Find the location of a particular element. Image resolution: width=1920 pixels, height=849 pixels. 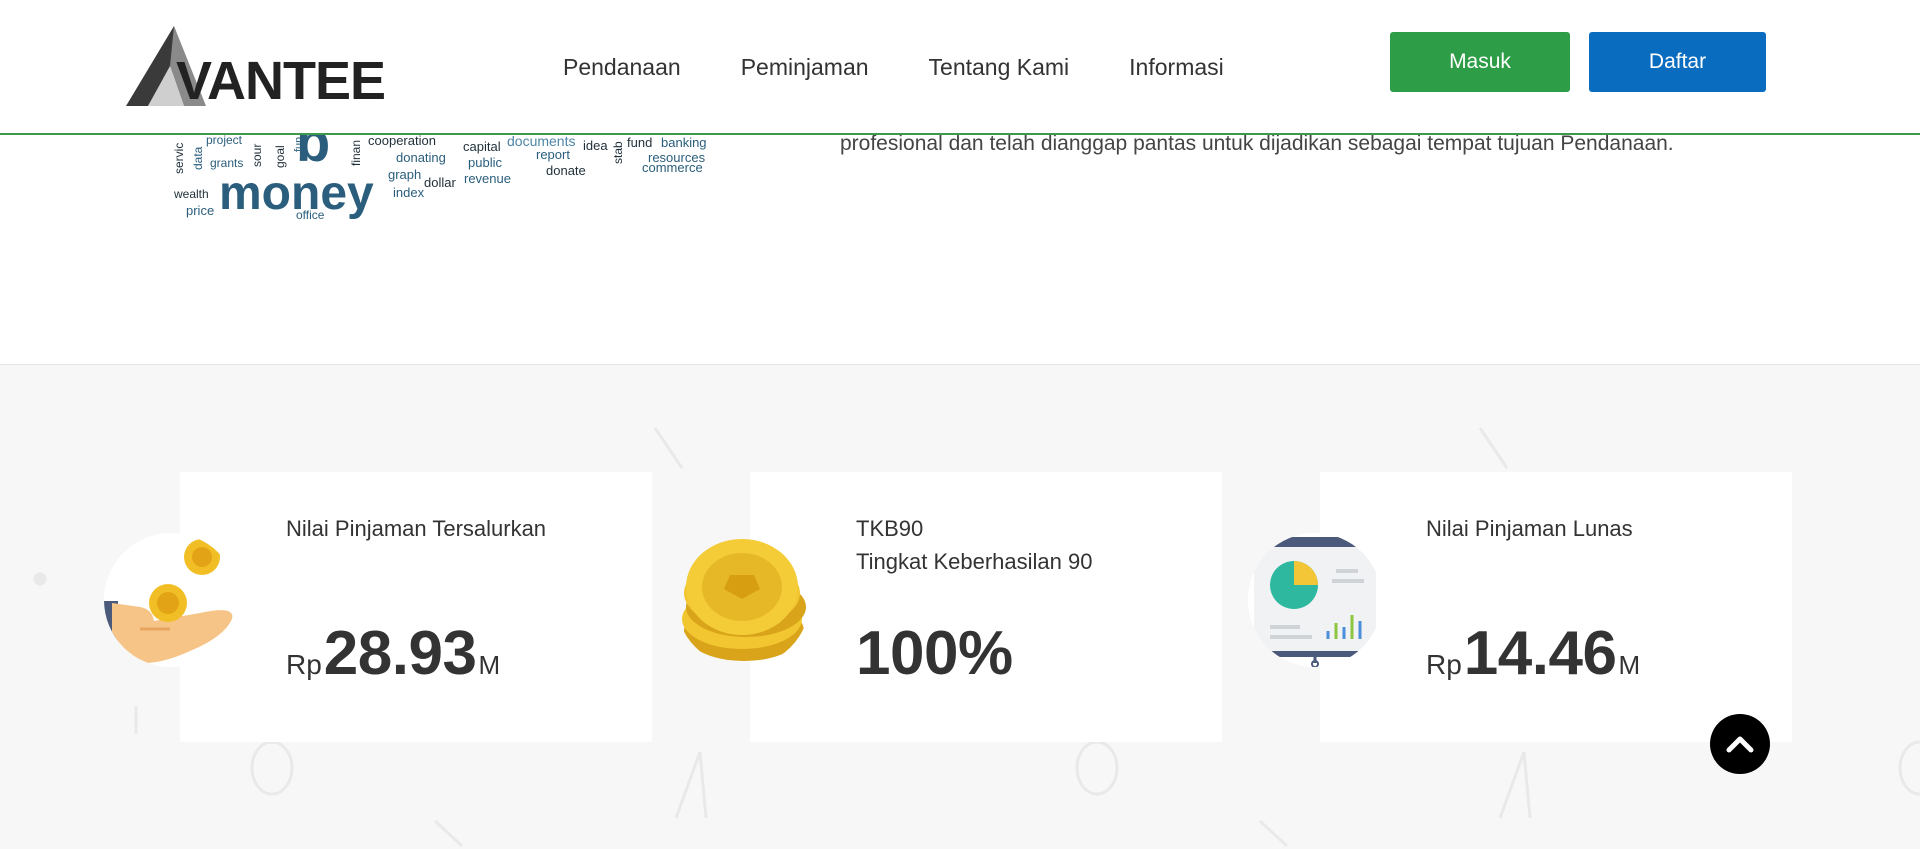

nav-item-pendanaan: Pendanaan is located at coordinates (622, 67).